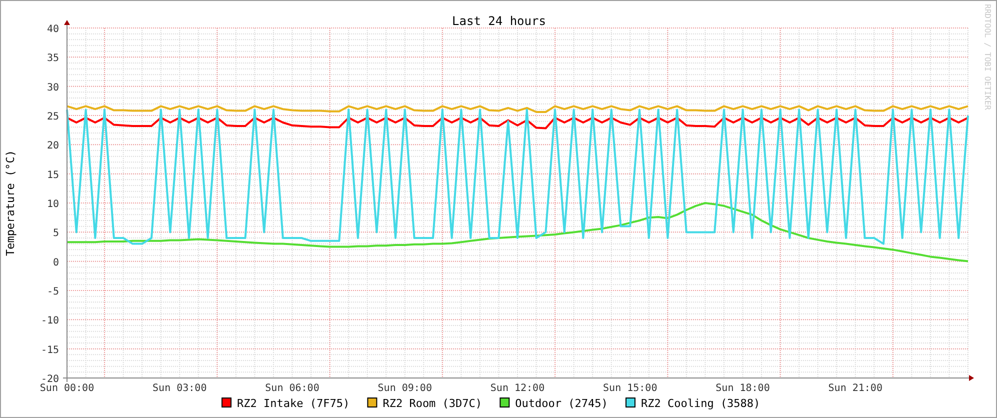 This screenshot has height=418, width=997. What do you see at coordinates (517, 388) in the screenshot?
I see `x-tick-label: Sun 12:00` at bounding box center [517, 388].